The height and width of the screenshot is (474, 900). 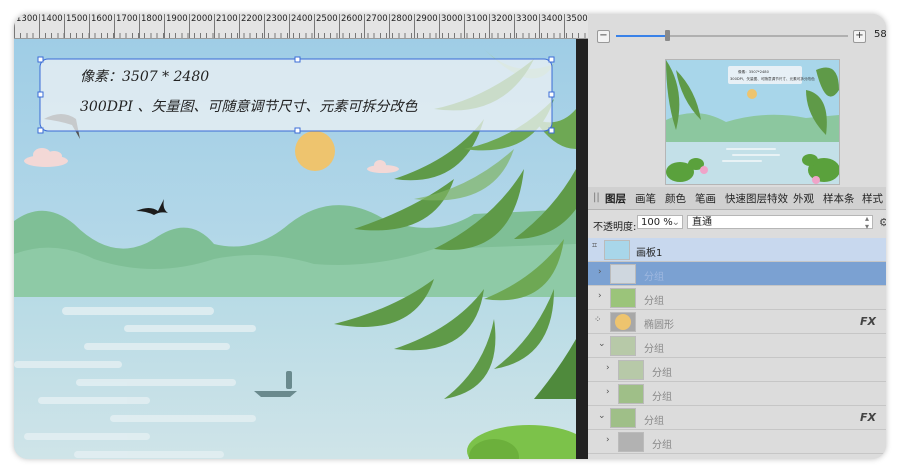 I want to click on layer-row: ⁘ 椭圆形 FX, so click(x=737, y=322).